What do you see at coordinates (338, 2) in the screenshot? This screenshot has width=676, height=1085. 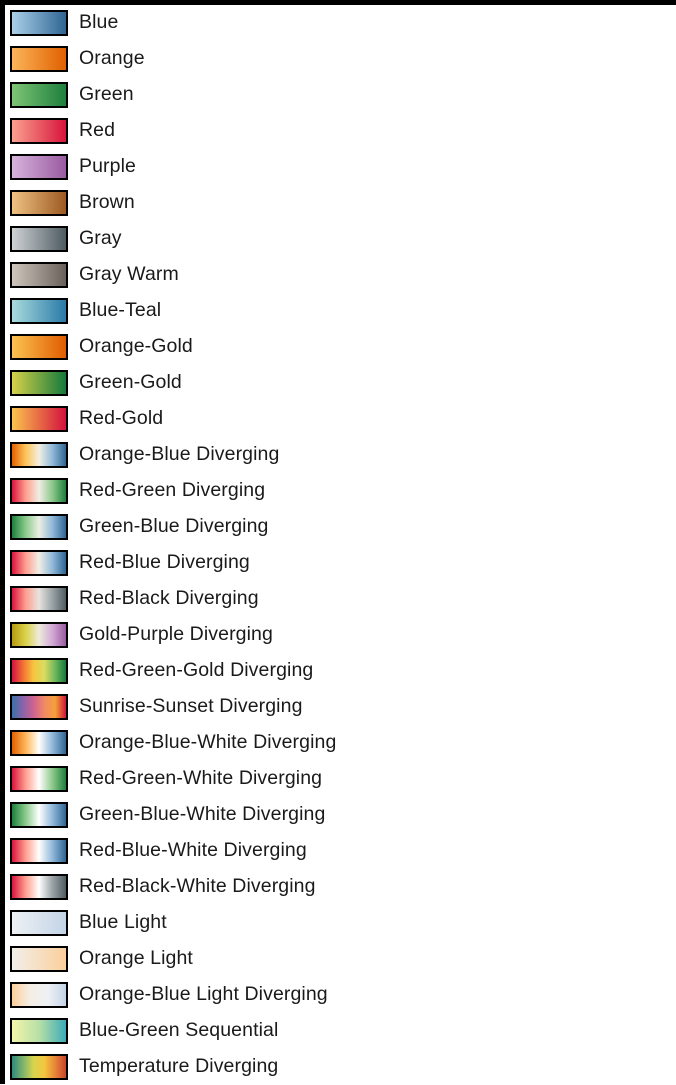 I see `frame-top-band` at bounding box center [338, 2].